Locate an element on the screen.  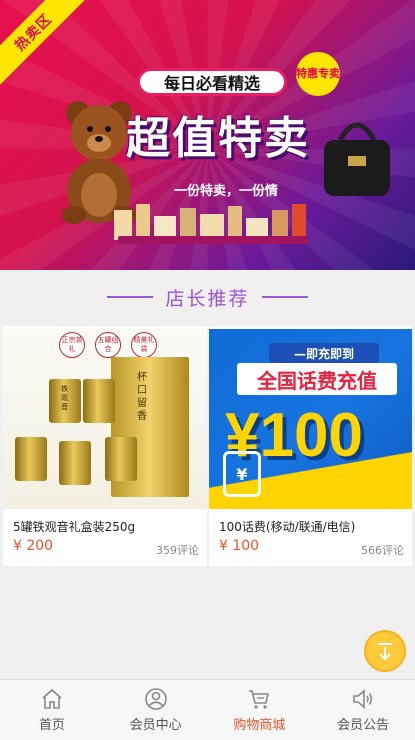
product-image-tea: 正宗茶礼 五罐组合 精美礼袋 杯口留香 铁观音 is located at coordinates (105, 419).